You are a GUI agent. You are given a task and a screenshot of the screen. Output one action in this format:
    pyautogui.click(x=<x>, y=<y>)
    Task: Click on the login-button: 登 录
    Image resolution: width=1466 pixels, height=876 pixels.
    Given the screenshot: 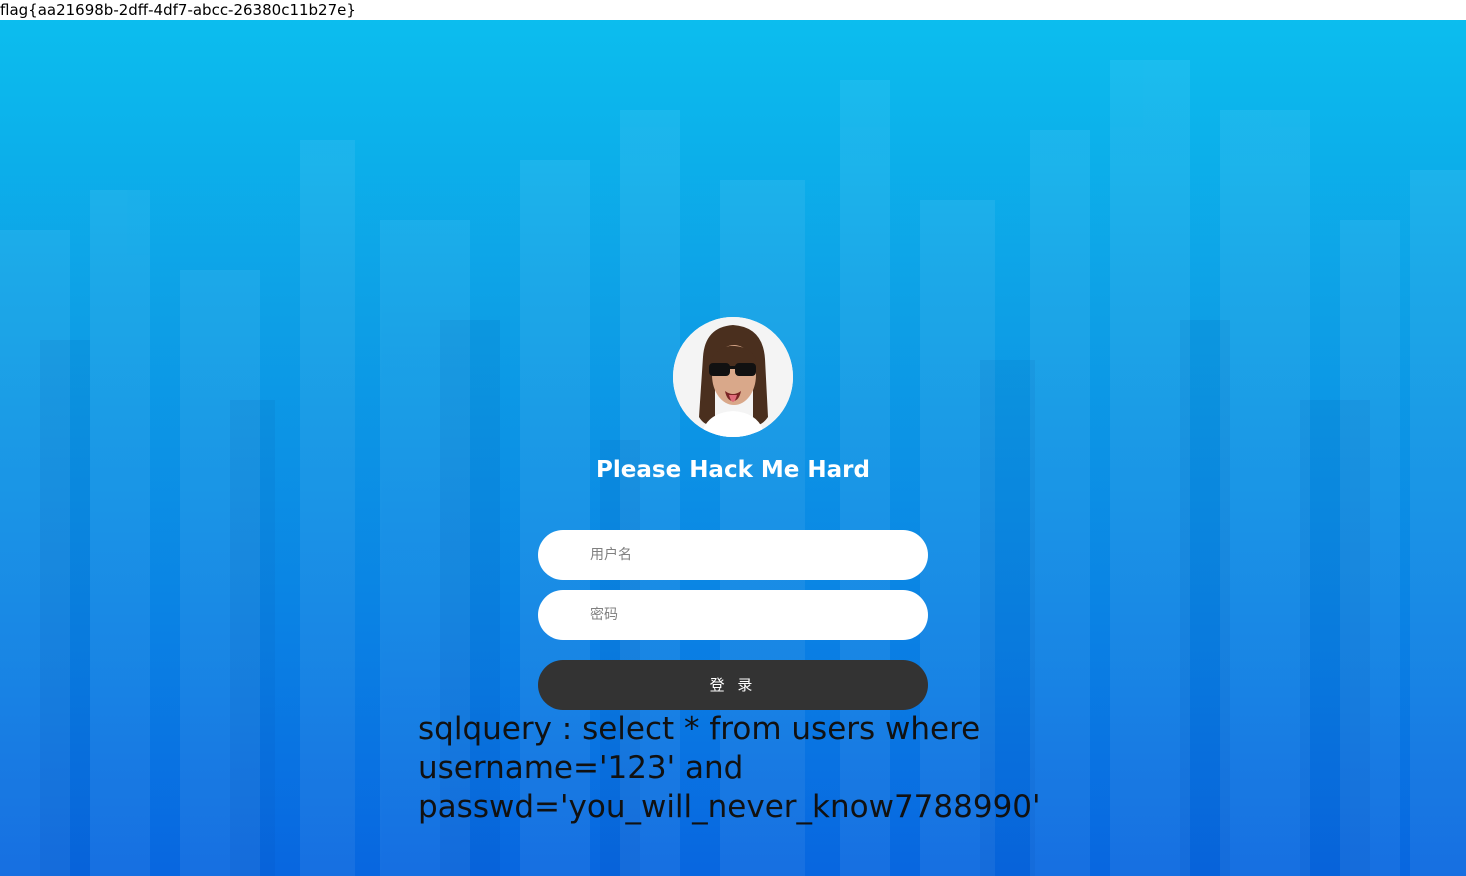 What is the action you would take?
    pyautogui.click(x=733, y=685)
    